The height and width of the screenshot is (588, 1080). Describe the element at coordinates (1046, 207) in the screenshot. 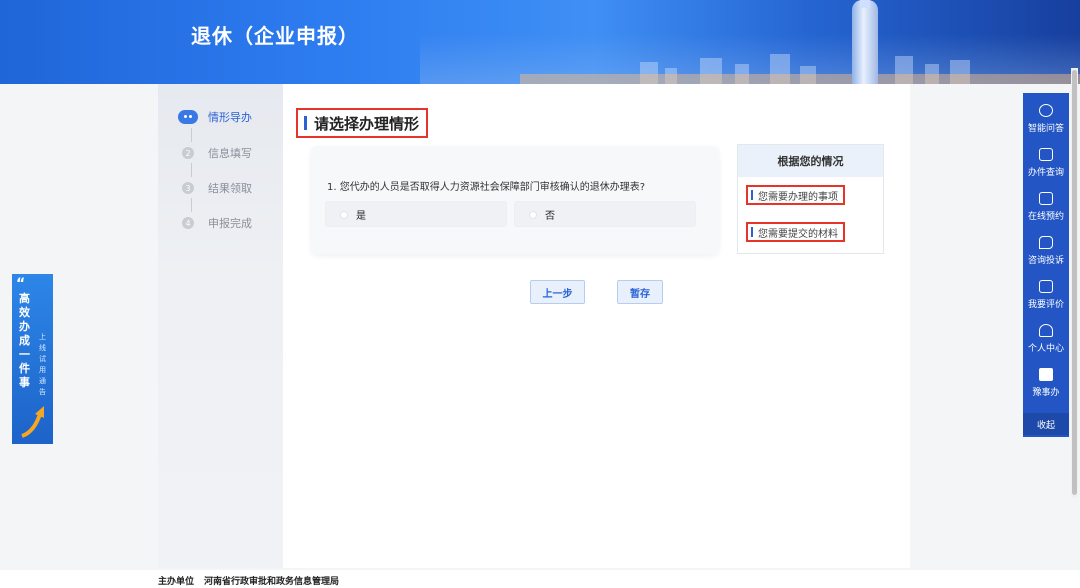

I see `tool-online-booking: 在线预约` at that location.